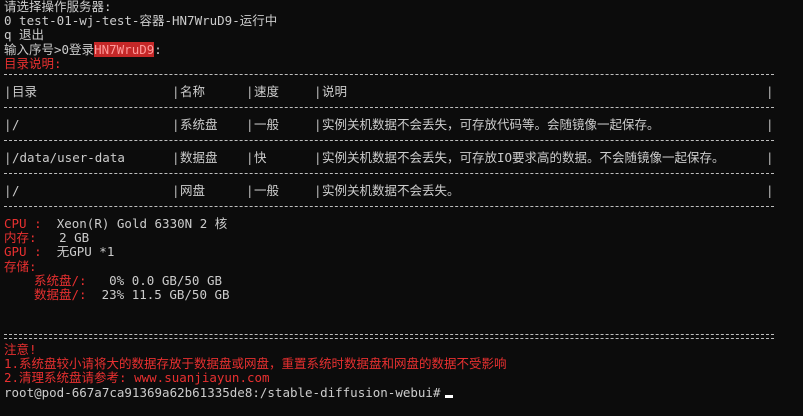 The width and height of the screenshot is (803, 416). I want to click on notice-line-2: 2.清理系统盘请参考: www.suanjiayun.com, so click(137, 378).